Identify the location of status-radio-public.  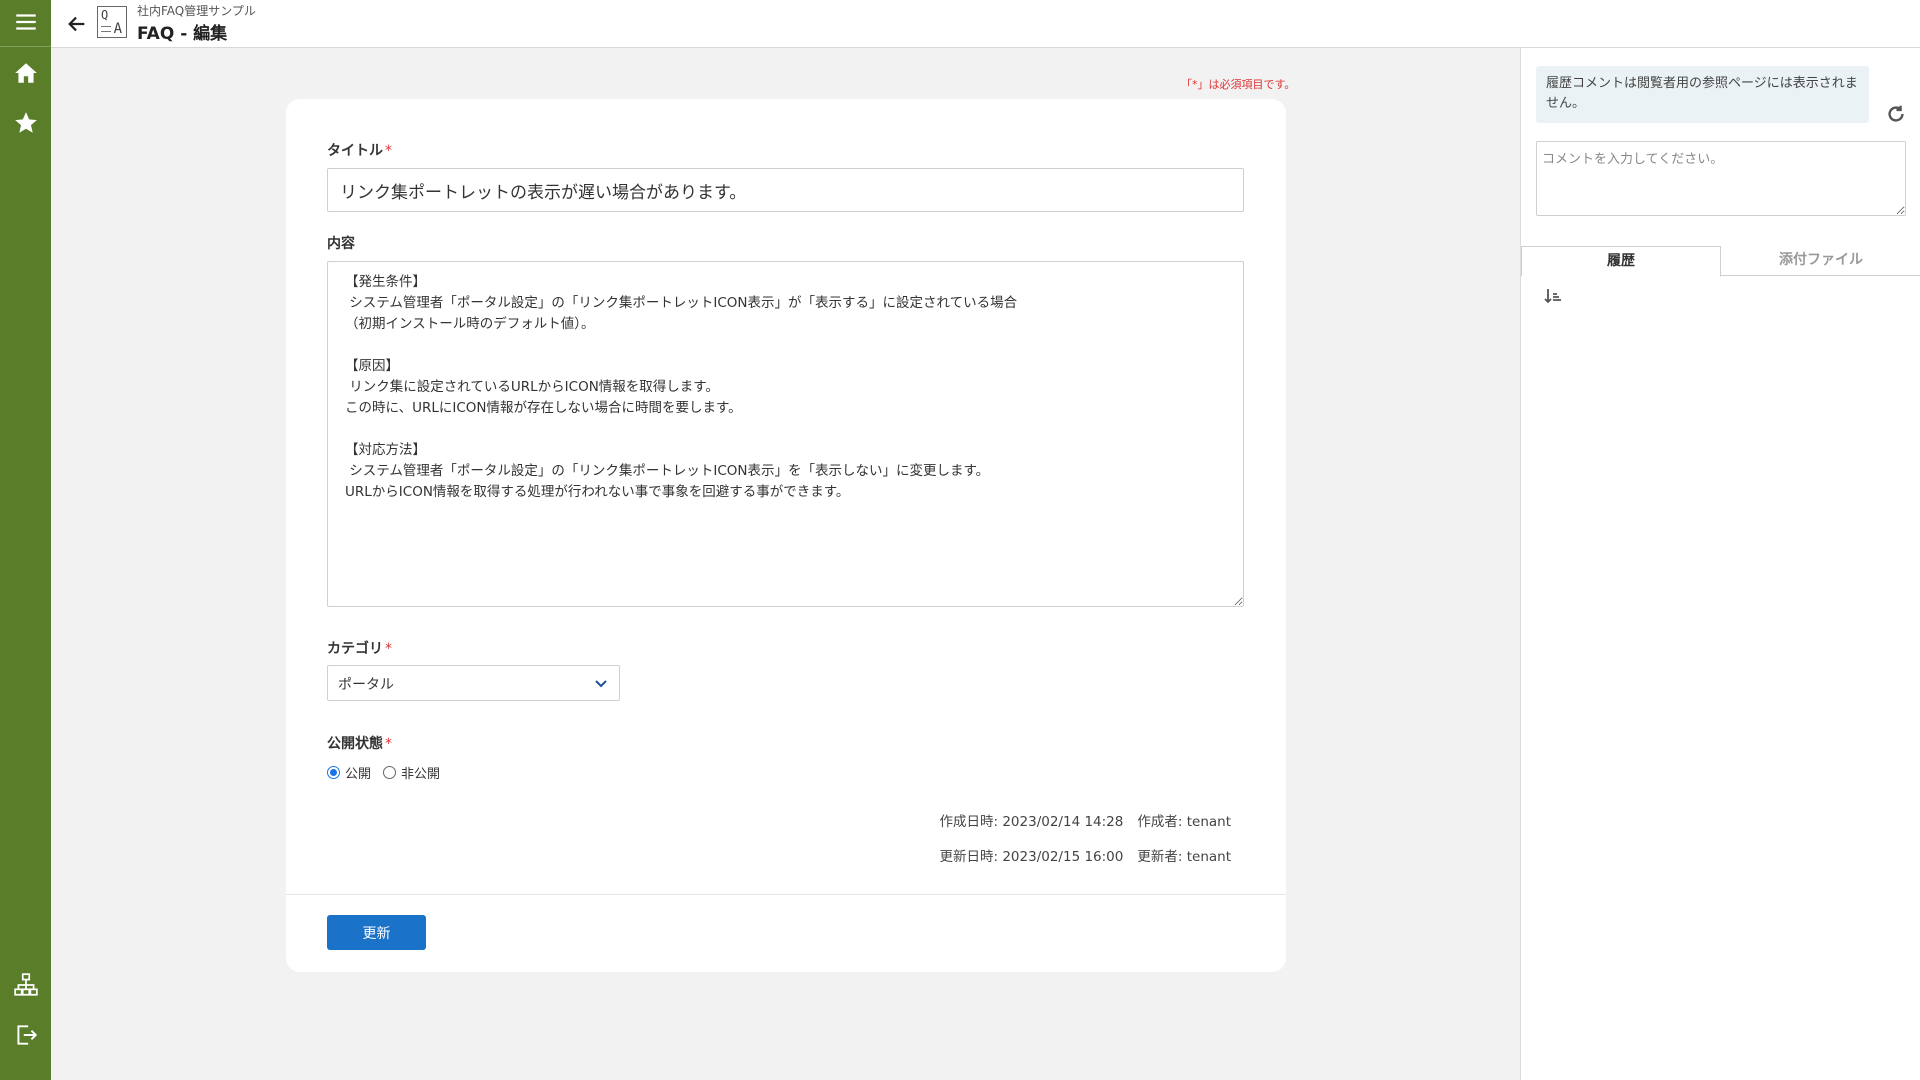
(333, 772).